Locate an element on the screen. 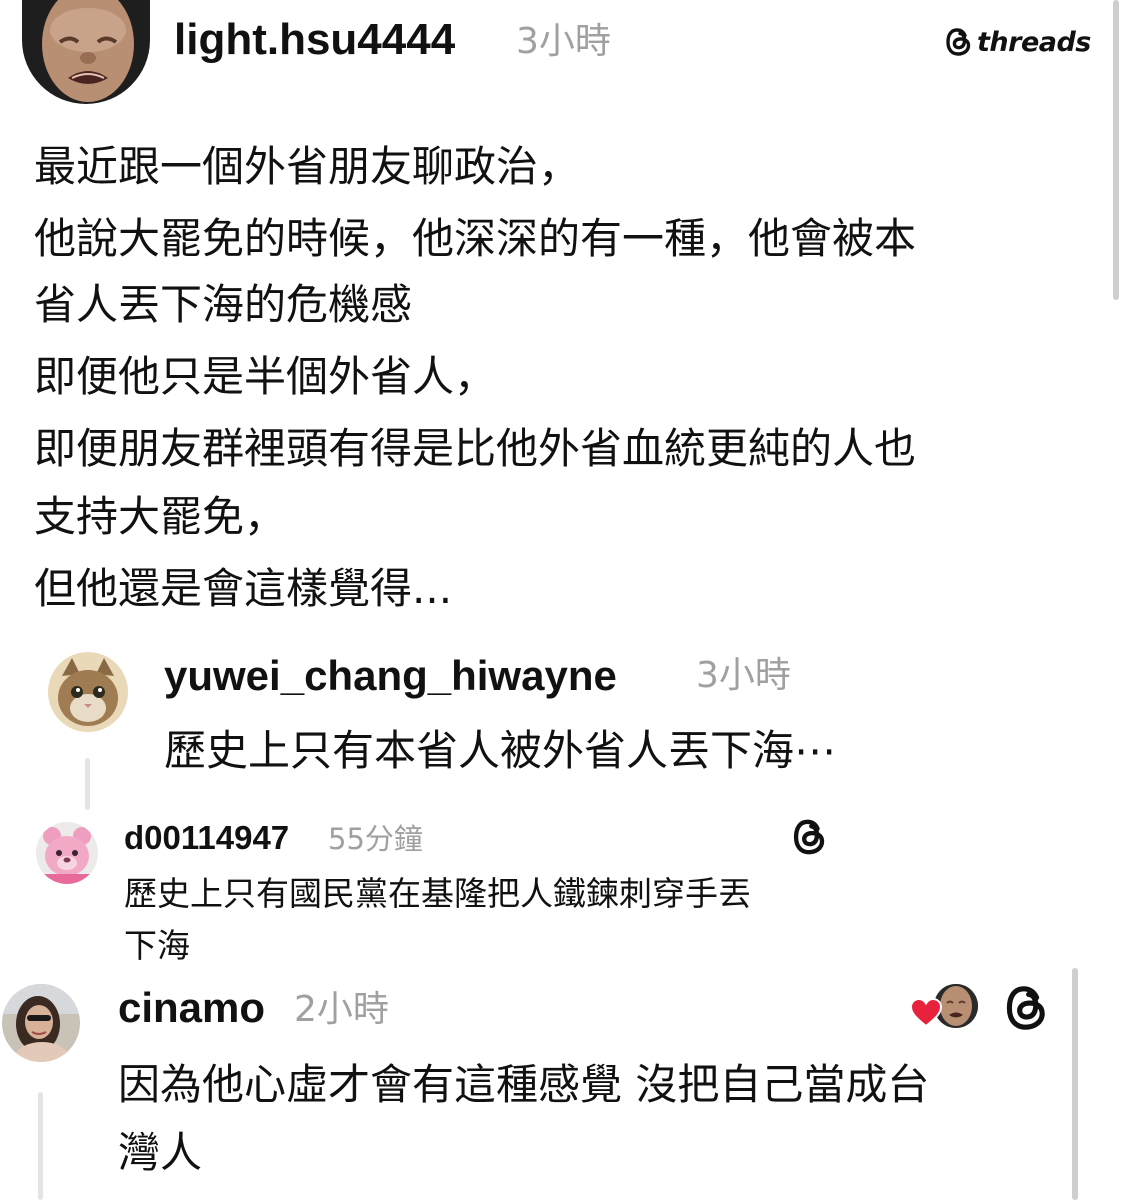 The height and width of the screenshot is (1200, 1121). post-author-name: light.hsu4444 is located at coordinates (314, 40).